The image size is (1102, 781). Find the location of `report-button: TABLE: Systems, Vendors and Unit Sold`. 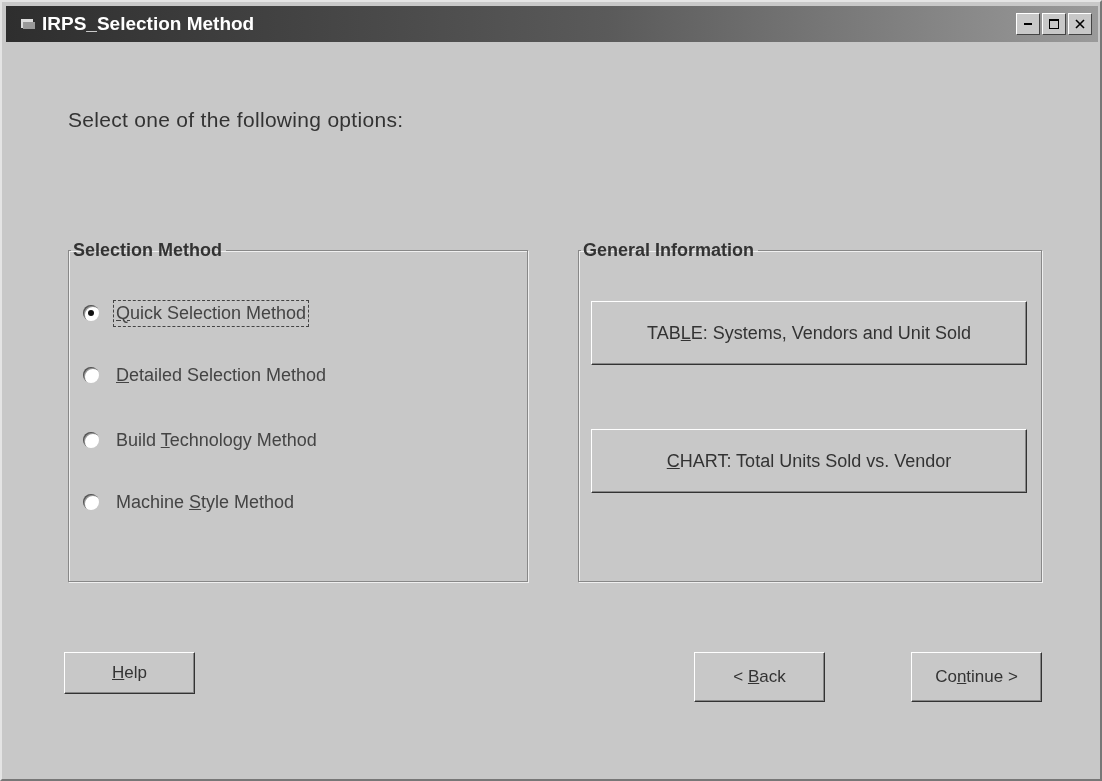

report-button: TABLE: Systems, Vendors and Unit Sold is located at coordinates (809, 333).